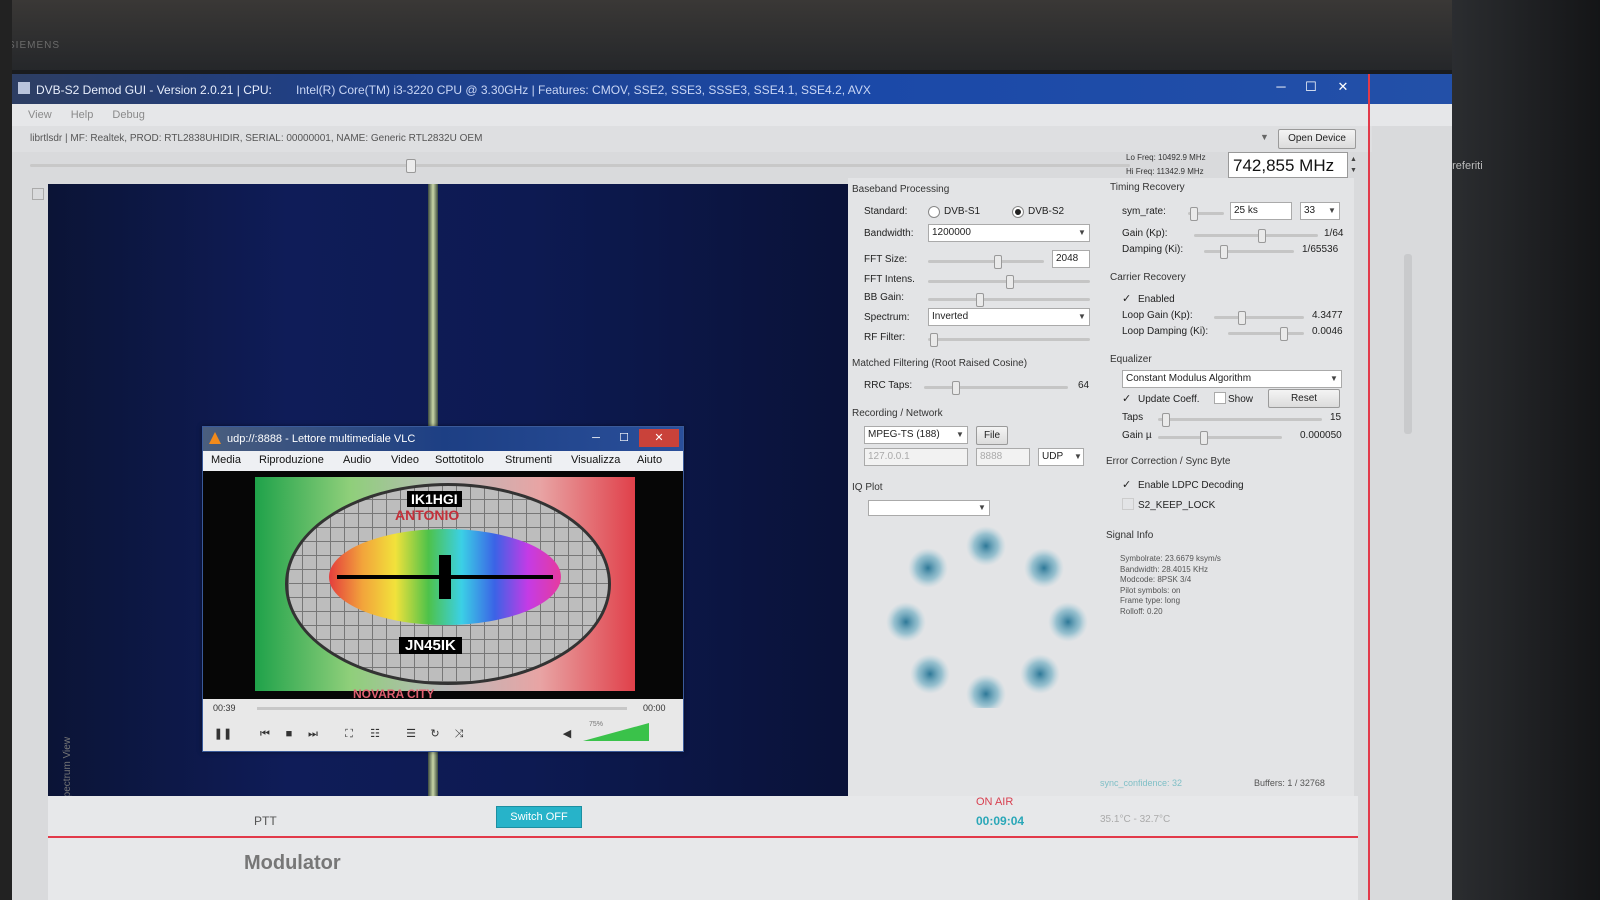 The height and width of the screenshot is (900, 1600). Describe the element at coordinates (1194, 214) in the screenshot. I see `sym-rate-thumb` at that location.